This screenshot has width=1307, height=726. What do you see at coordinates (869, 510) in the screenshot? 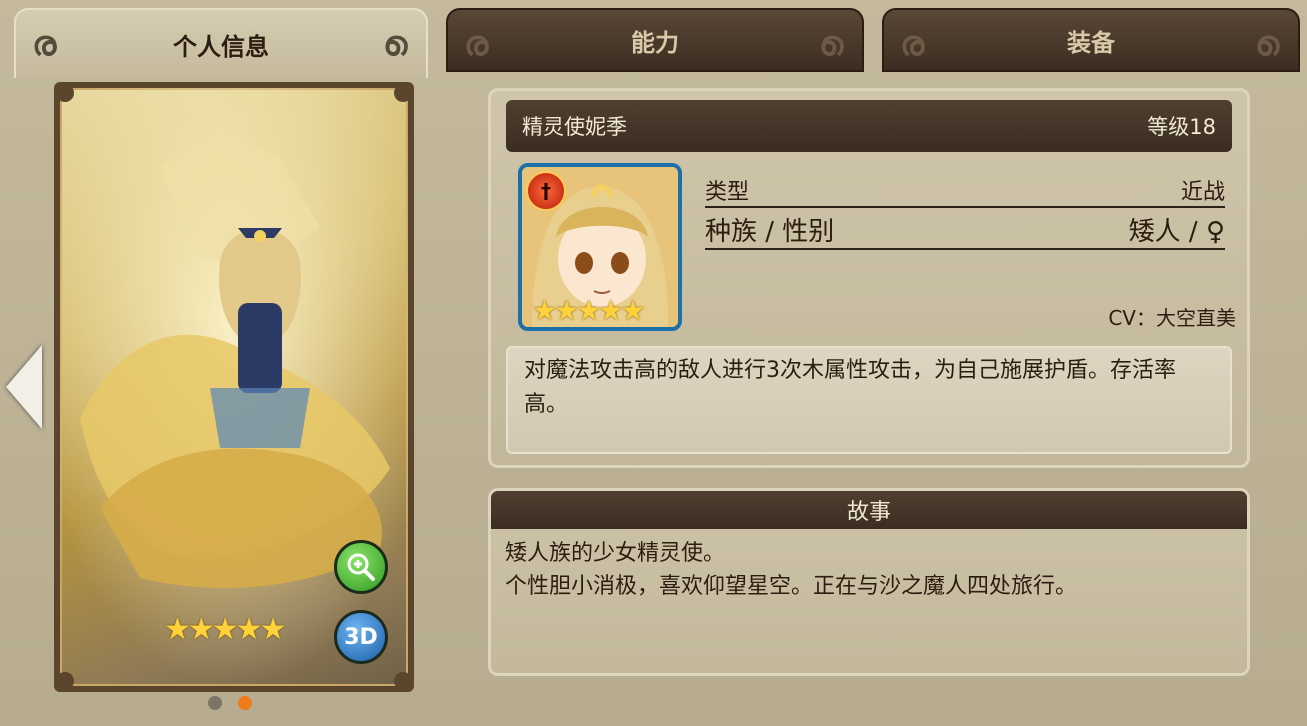
I see `story-title: 故事` at bounding box center [869, 510].